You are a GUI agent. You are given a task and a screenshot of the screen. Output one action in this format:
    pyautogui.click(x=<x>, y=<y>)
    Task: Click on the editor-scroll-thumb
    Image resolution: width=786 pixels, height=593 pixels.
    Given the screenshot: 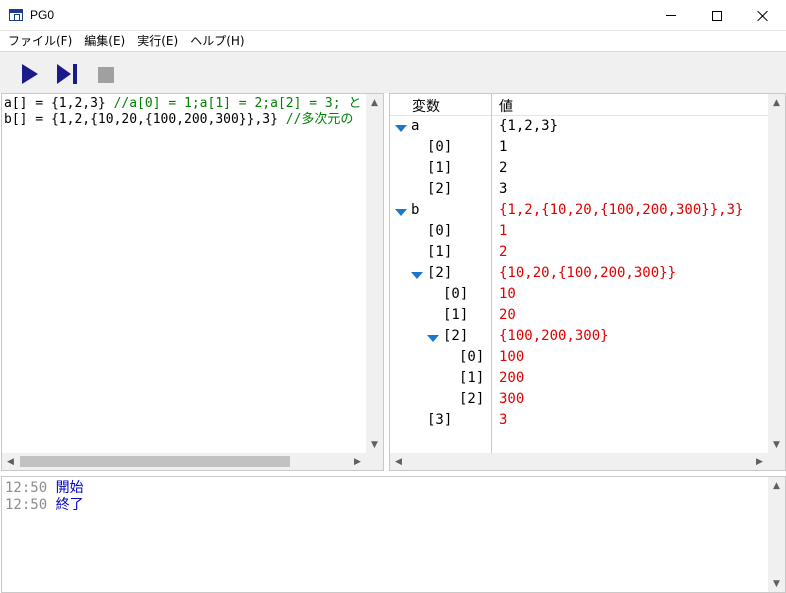 What is the action you would take?
    pyautogui.click(x=155, y=461)
    